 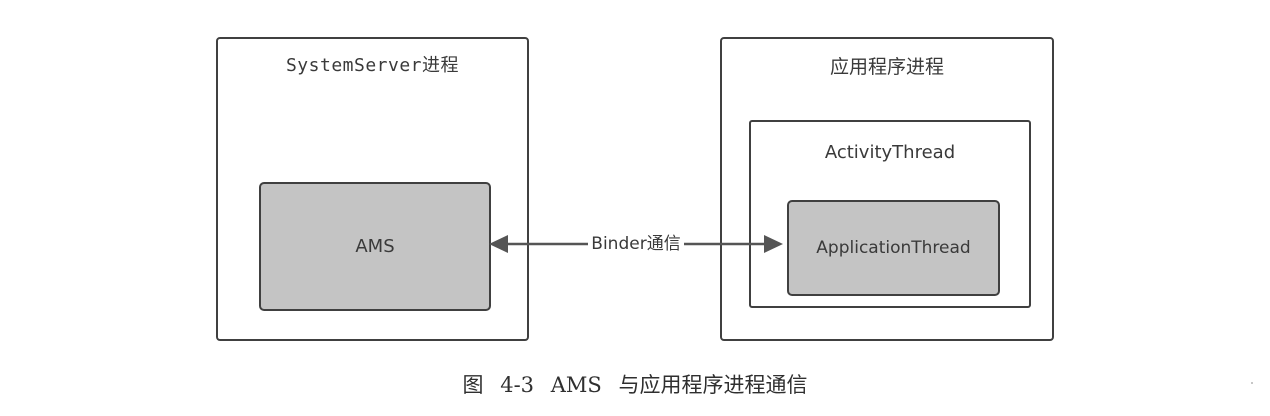 I want to click on figure-caption: 图 4-3 AMS 与应用程序进程通信, so click(x=635, y=385).